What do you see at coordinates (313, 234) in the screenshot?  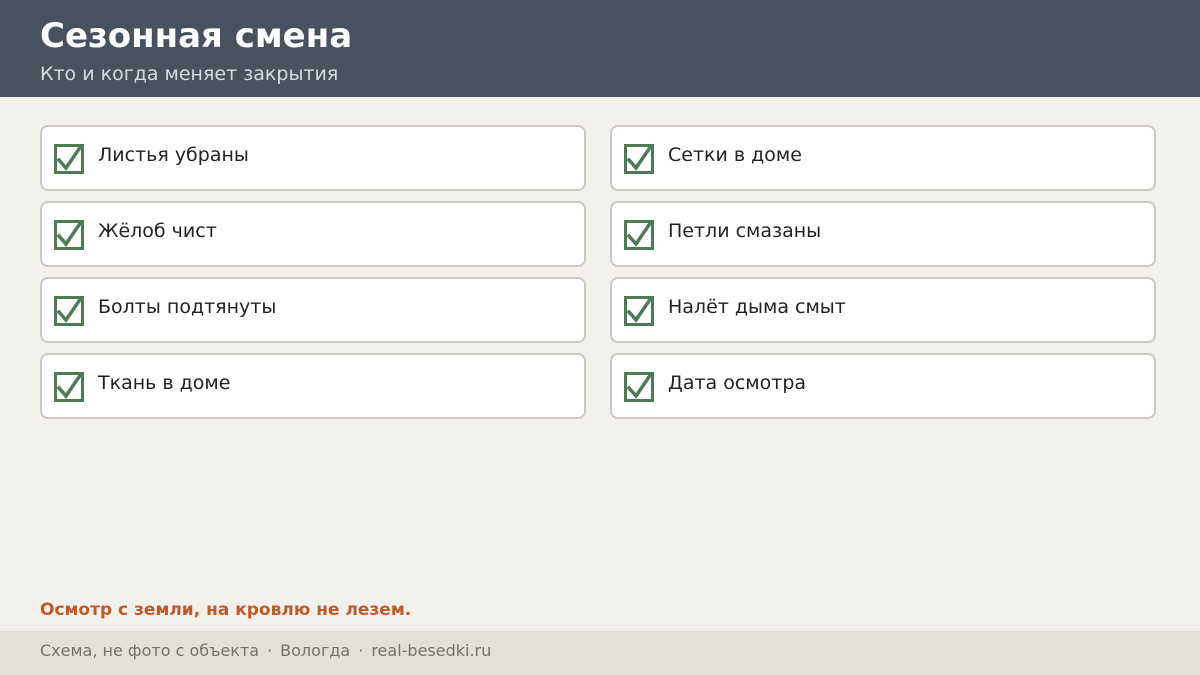 I see `checklist-item: Жёлоб чист` at bounding box center [313, 234].